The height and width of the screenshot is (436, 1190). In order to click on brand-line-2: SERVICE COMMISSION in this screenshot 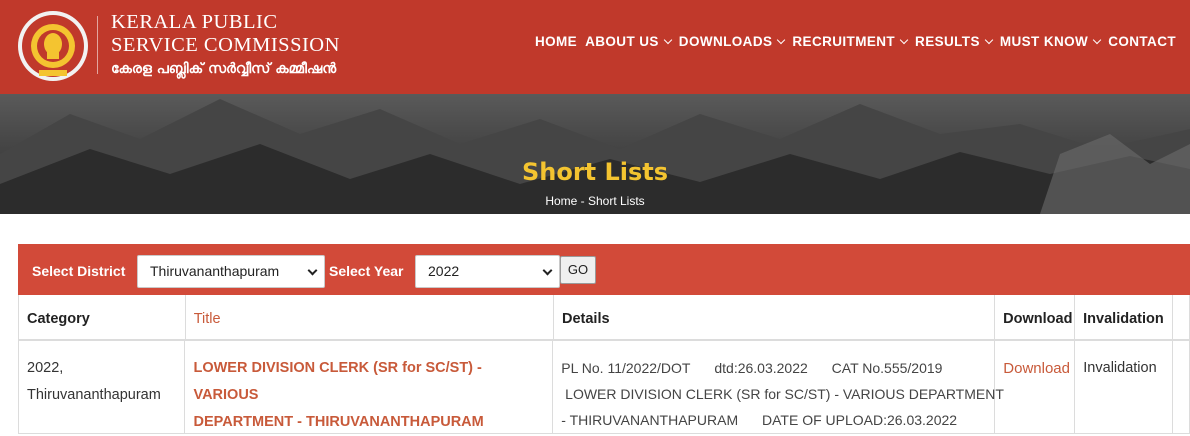, I will do `click(225, 45)`.